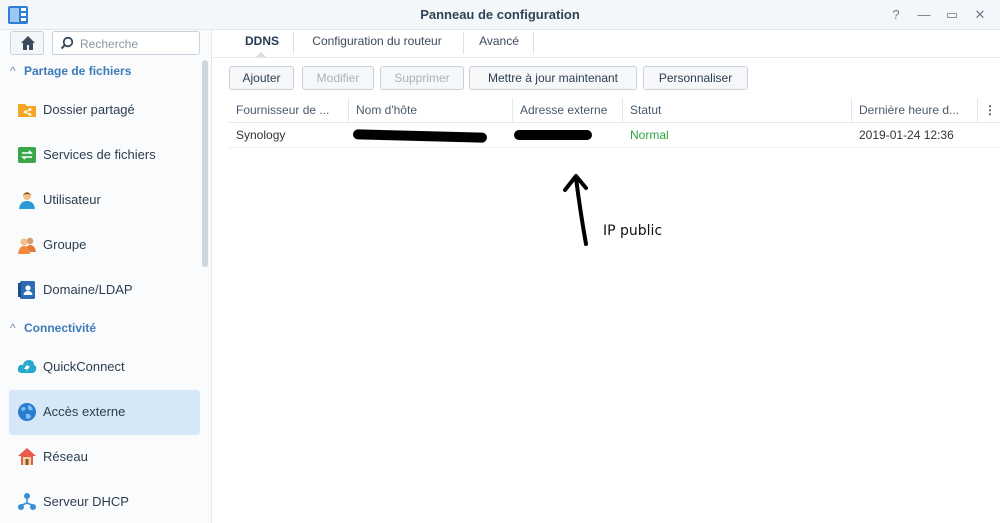 The height and width of the screenshot is (523, 1000). I want to click on user-icon, so click(27, 200).